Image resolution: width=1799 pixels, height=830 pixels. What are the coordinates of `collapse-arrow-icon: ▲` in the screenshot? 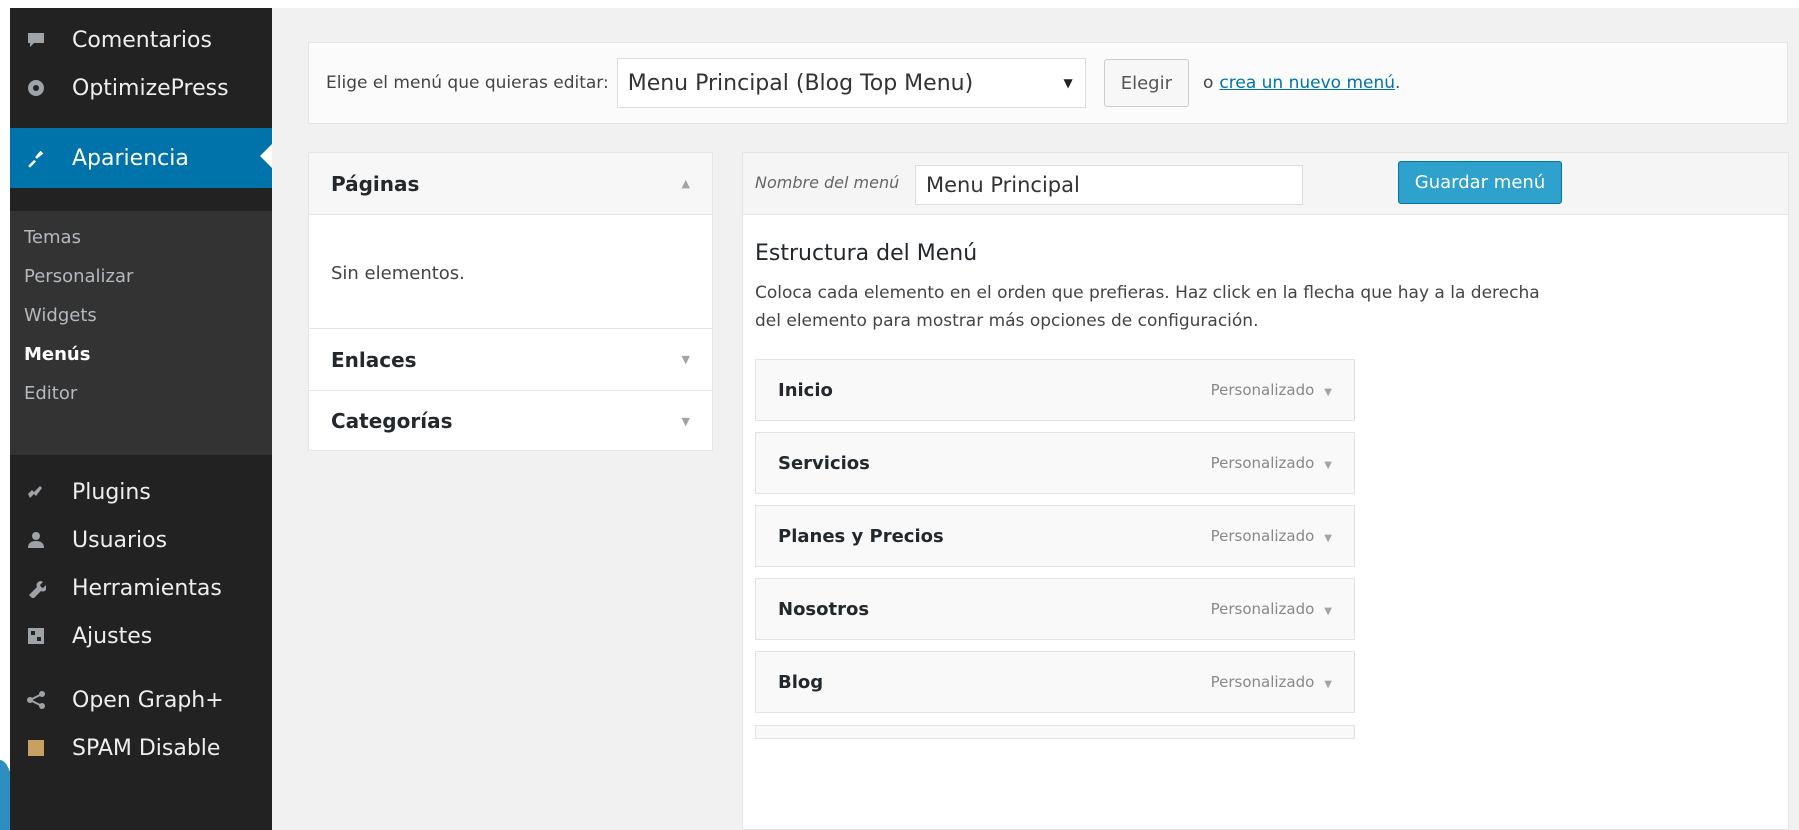 It's located at (686, 183).